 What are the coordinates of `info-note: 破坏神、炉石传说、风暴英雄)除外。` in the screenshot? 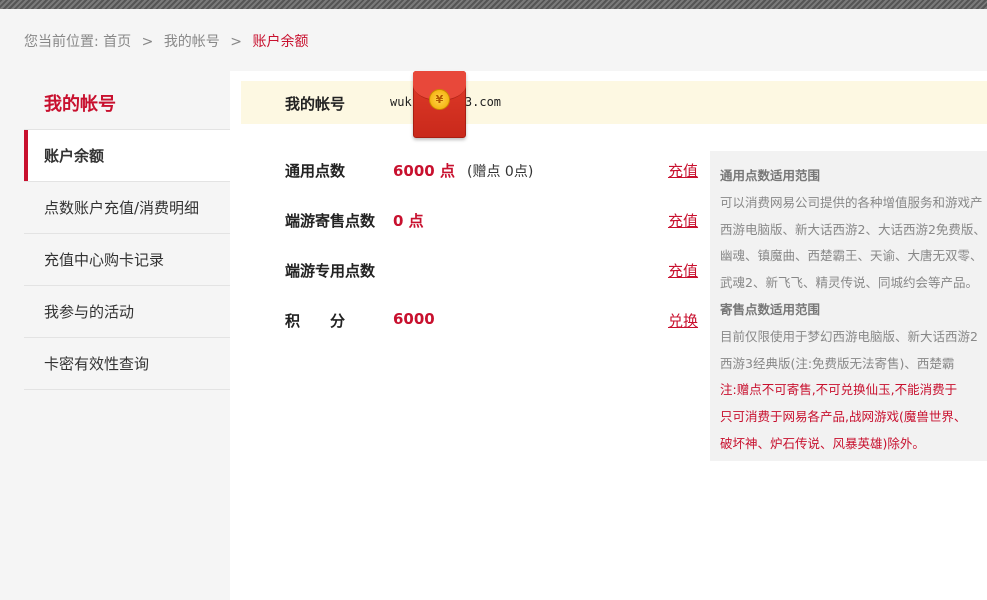 It's located at (822, 443).